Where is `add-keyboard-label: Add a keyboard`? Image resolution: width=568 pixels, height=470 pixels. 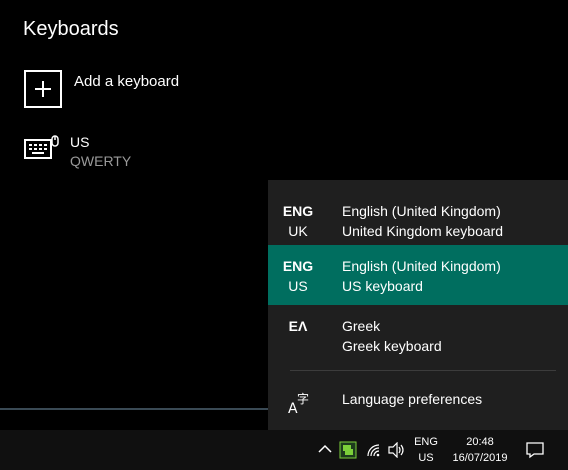 add-keyboard-label: Add a keyboard is located at coordinates (126, 81).